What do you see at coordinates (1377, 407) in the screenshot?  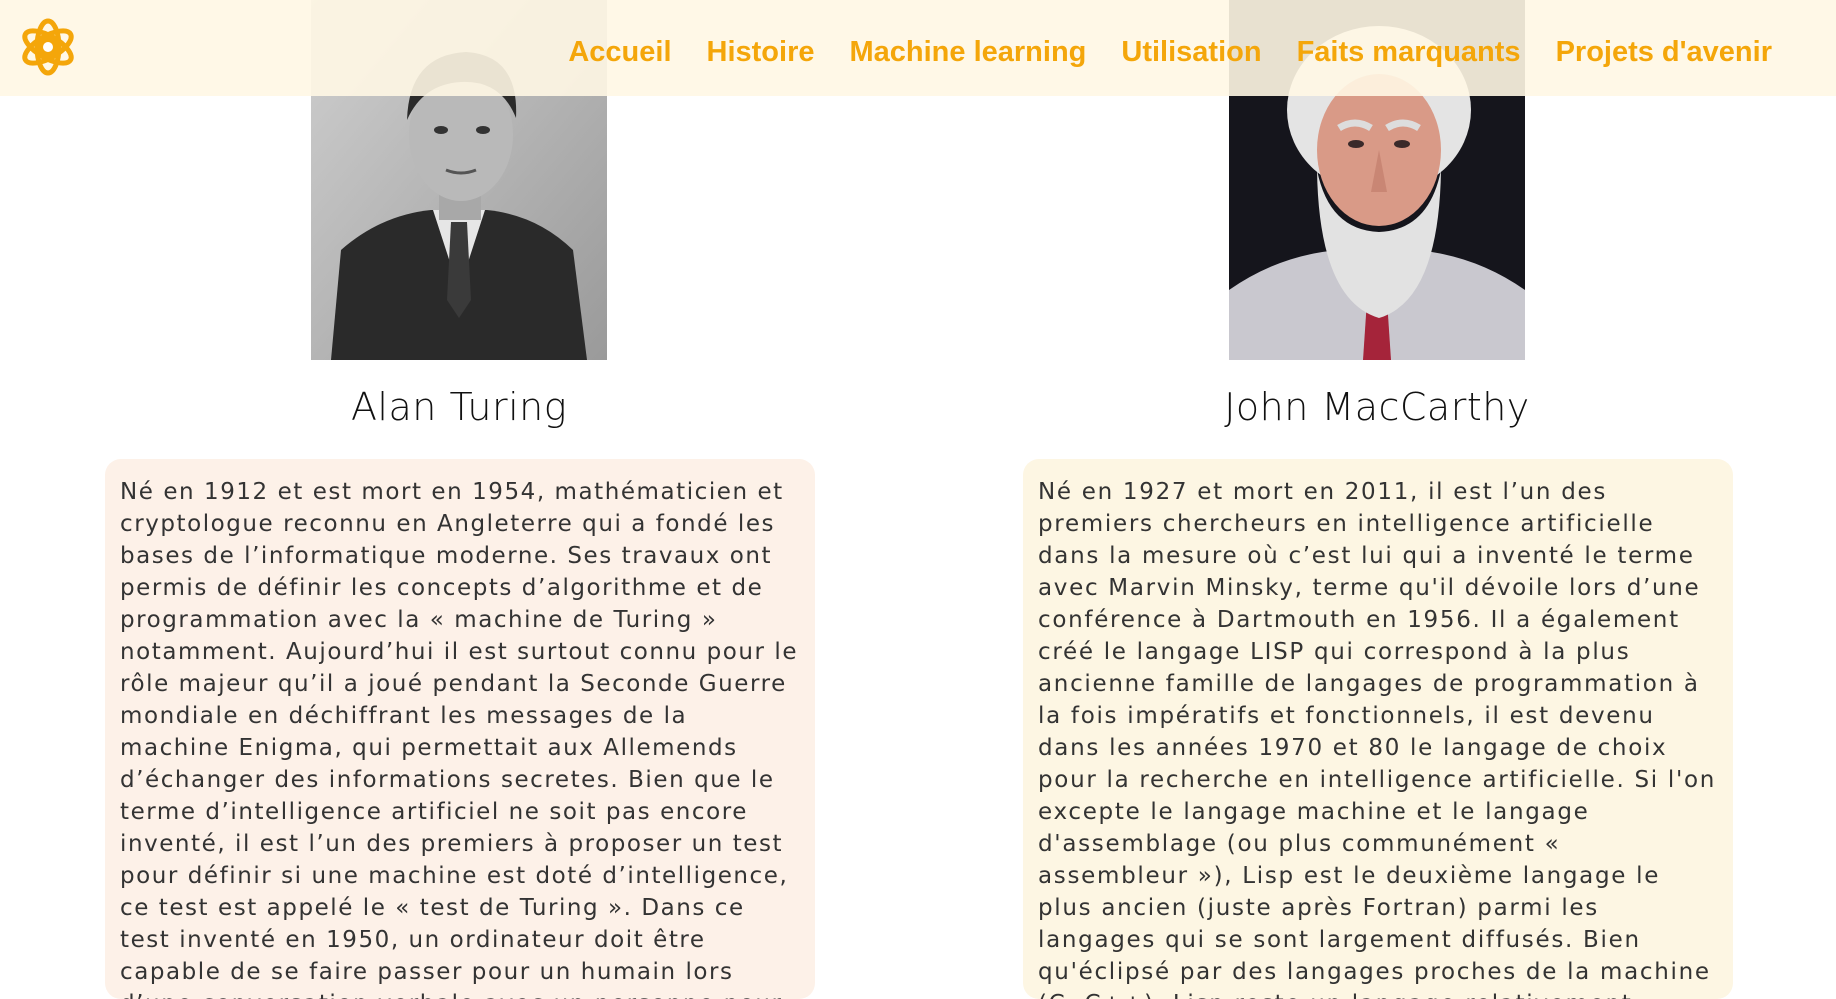 I see `person-name-mccarthy: John MacCarthy` at bounding box center [1377, 407].